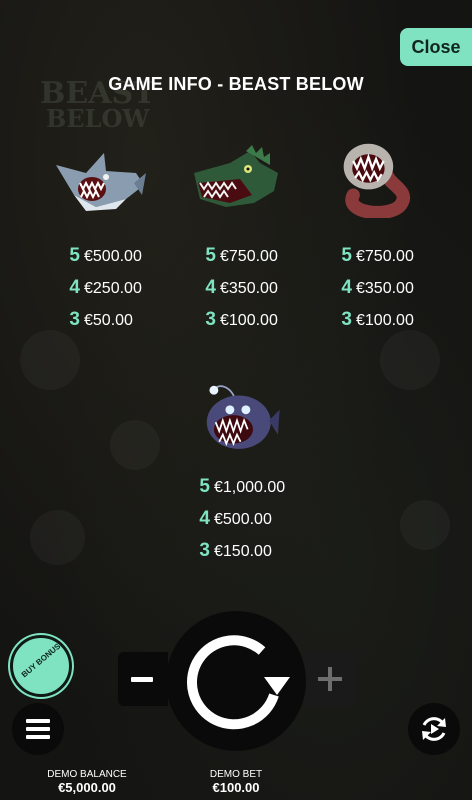 Image resolution: width=472 pixels, height=800 pixels. Describe the element at coordinates (143, 679) in the screenshot. I see `decrease-bet-button` at that location.